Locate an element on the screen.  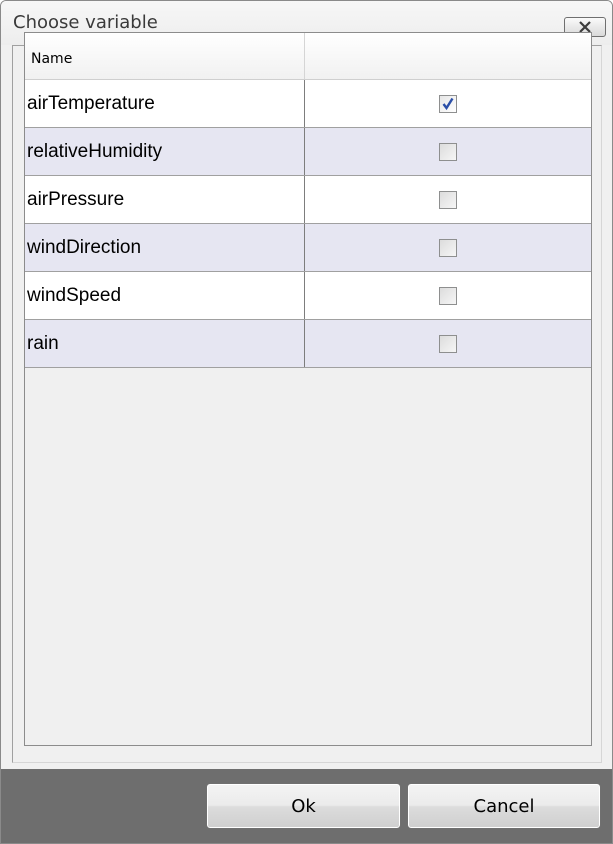
button-bar: Ok Cancel is located at coordinates (306, 806).